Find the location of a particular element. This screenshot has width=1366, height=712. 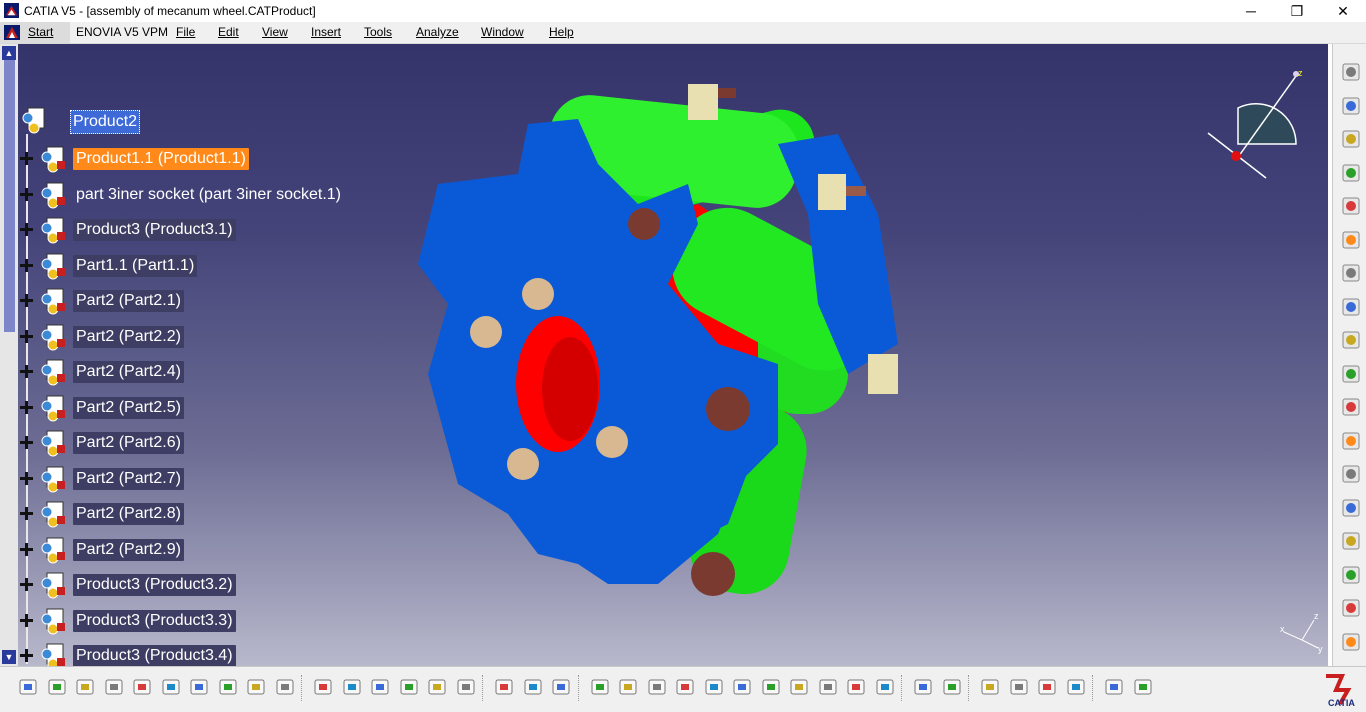

pan-icon is located at coordinates (561, 687).